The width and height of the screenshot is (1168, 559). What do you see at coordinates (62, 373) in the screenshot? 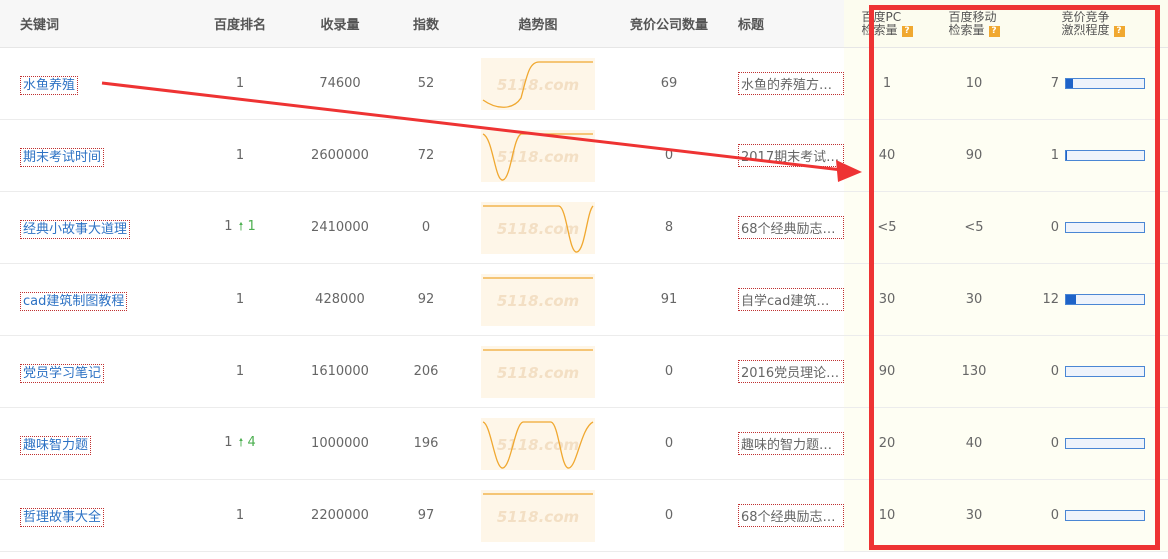
I see `keyword-link: 党员学习笔记` at bounding box center [62, 373].